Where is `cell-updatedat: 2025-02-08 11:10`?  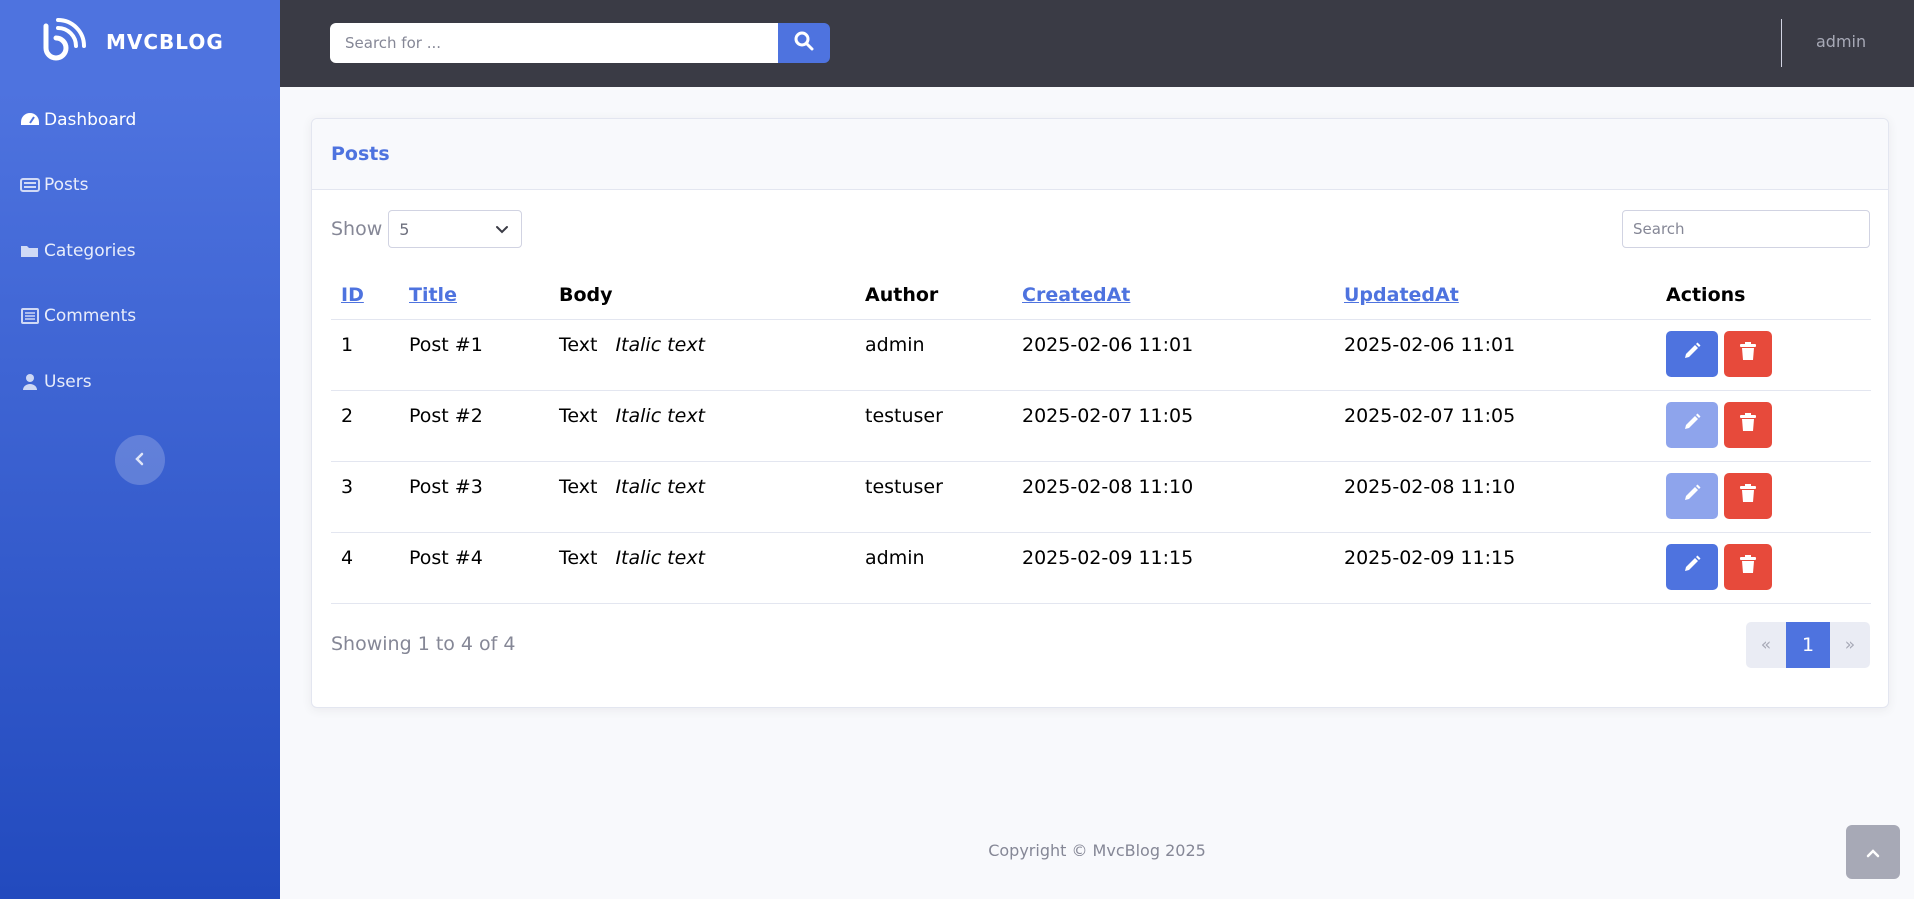 cell-updatedat: 2025-02-08 11:10 is located at coordinates (1495, 497).